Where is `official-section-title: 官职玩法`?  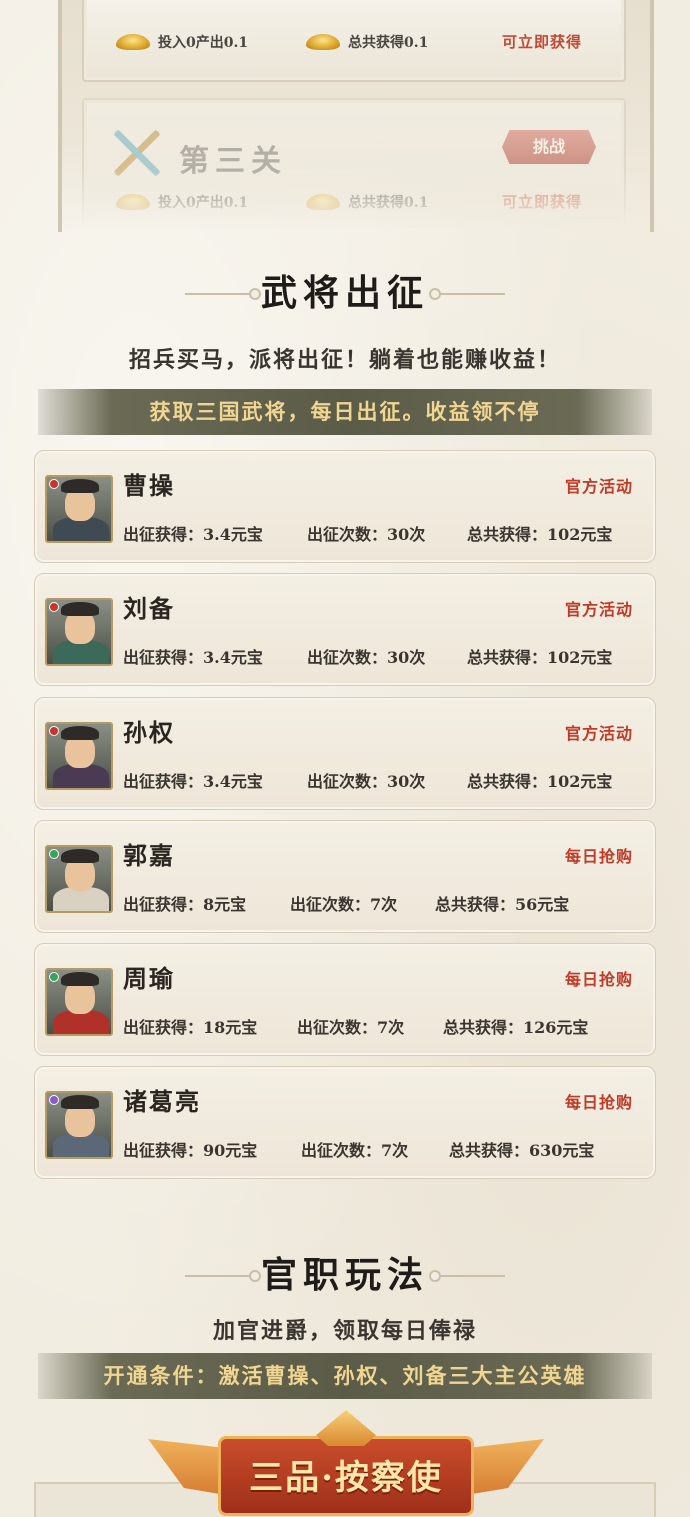
official-section-title: 官职玩法 is located at coordinates (344, 1275).